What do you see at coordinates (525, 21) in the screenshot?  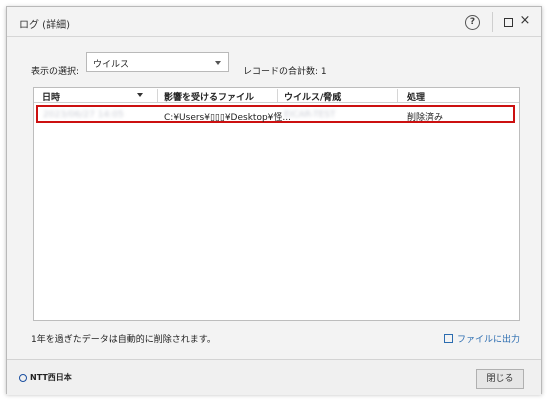 I see `close-icon: ×` at bounding box center [525, 21].